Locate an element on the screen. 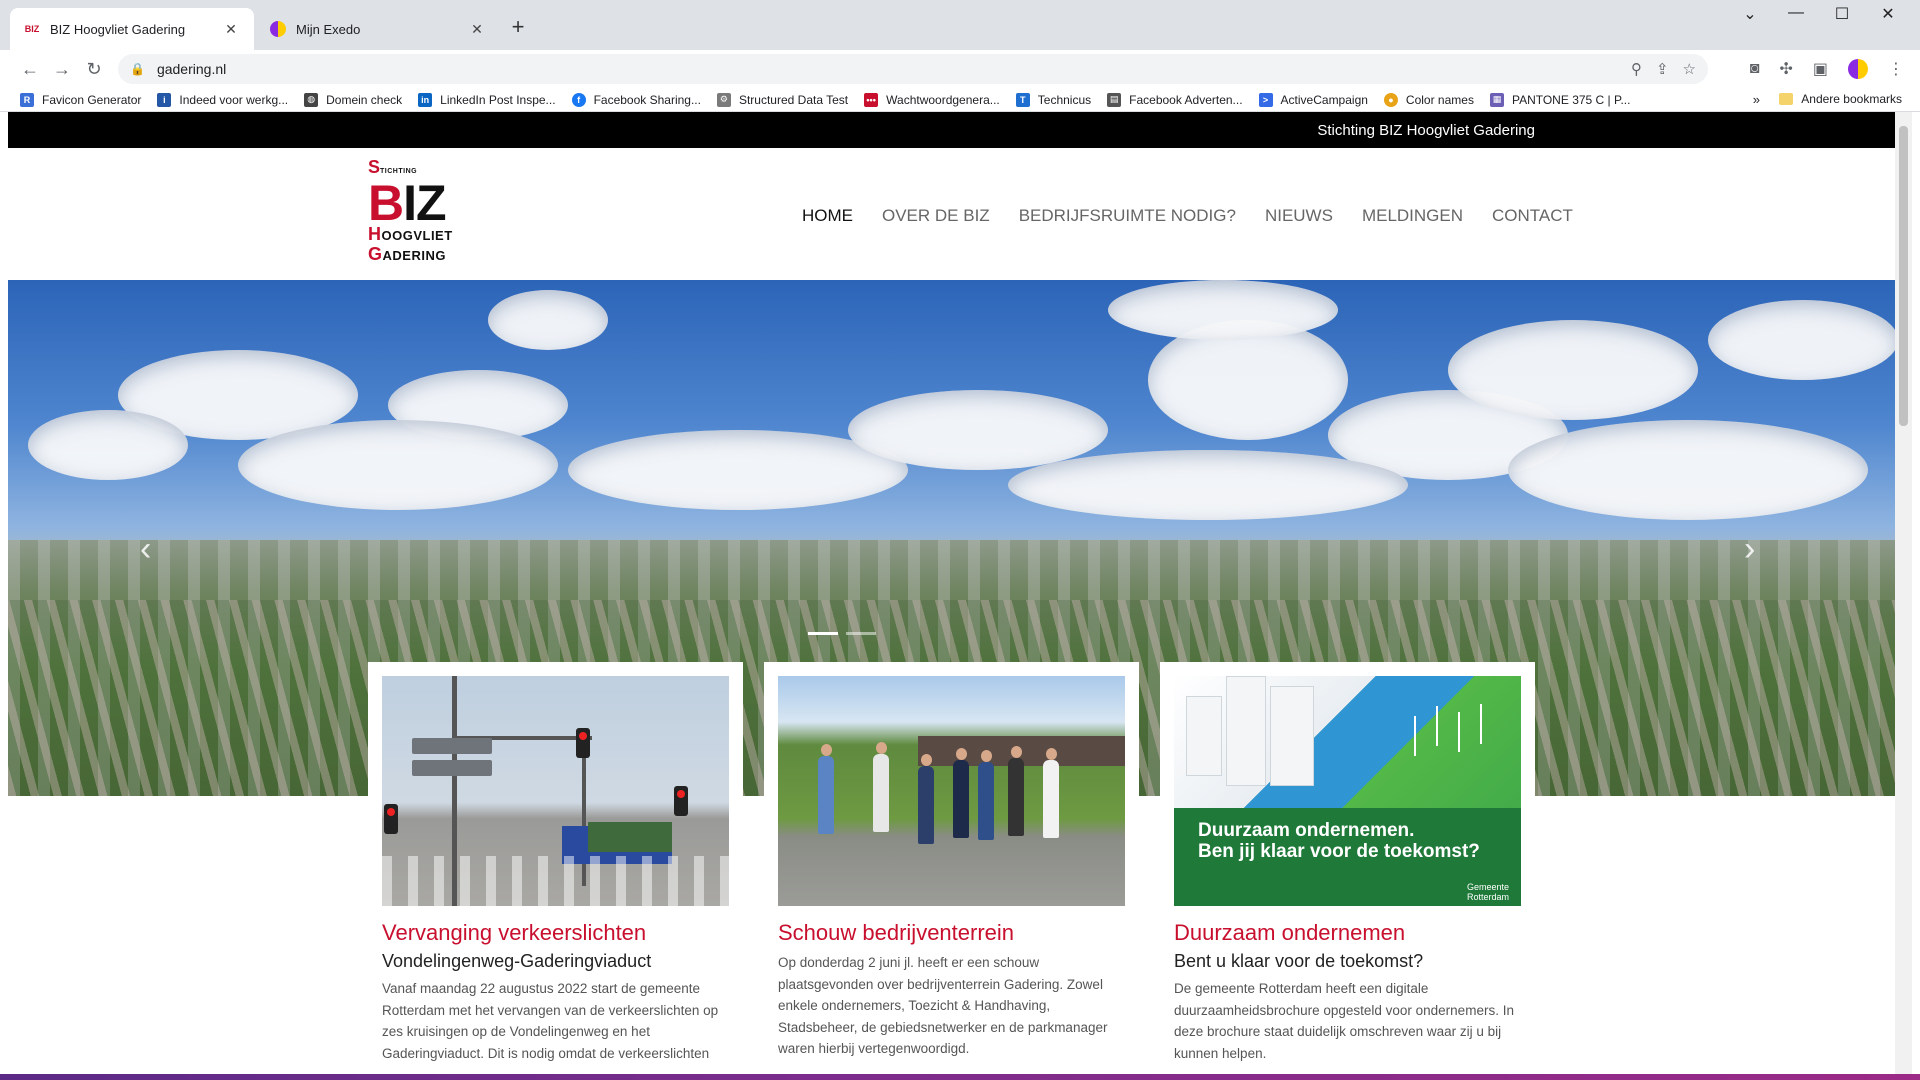  bookmark-favicon-icon: i is located at coordinates (164, 99).